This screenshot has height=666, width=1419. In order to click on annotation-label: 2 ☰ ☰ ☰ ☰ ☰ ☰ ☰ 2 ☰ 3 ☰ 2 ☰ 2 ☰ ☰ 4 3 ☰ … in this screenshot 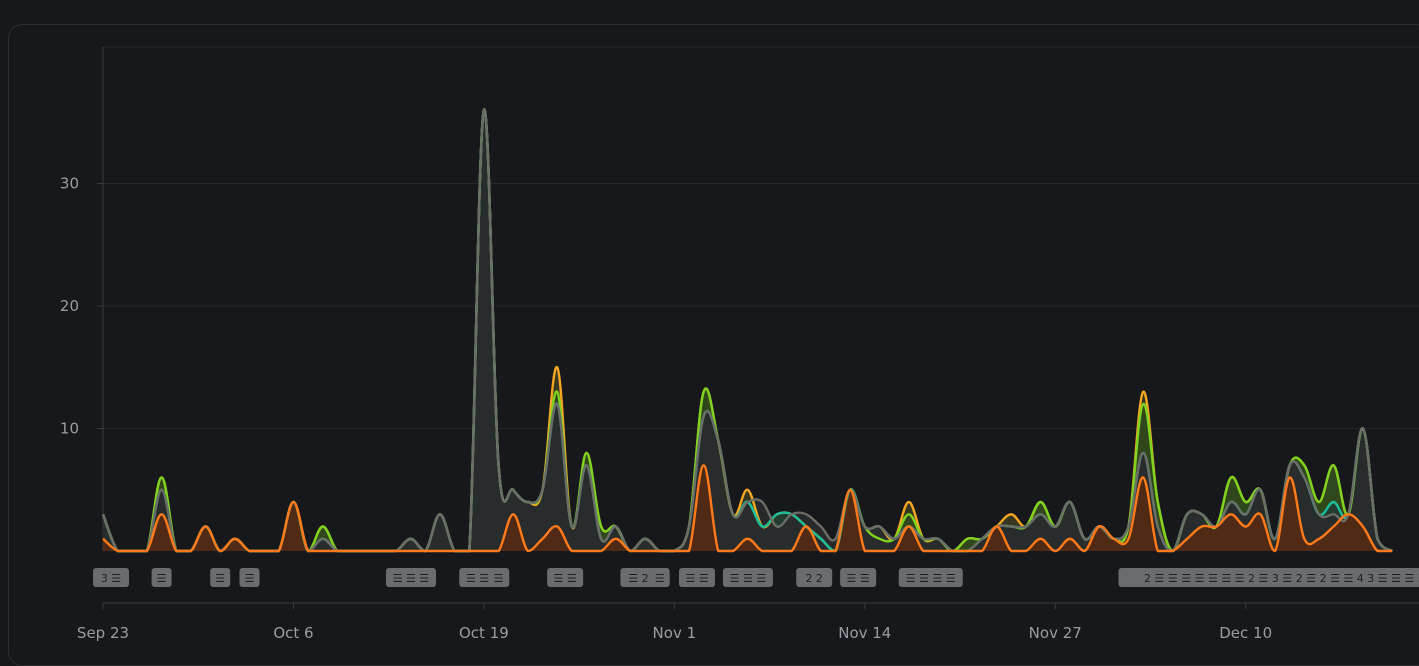, I will do `click(1281, 578)`.